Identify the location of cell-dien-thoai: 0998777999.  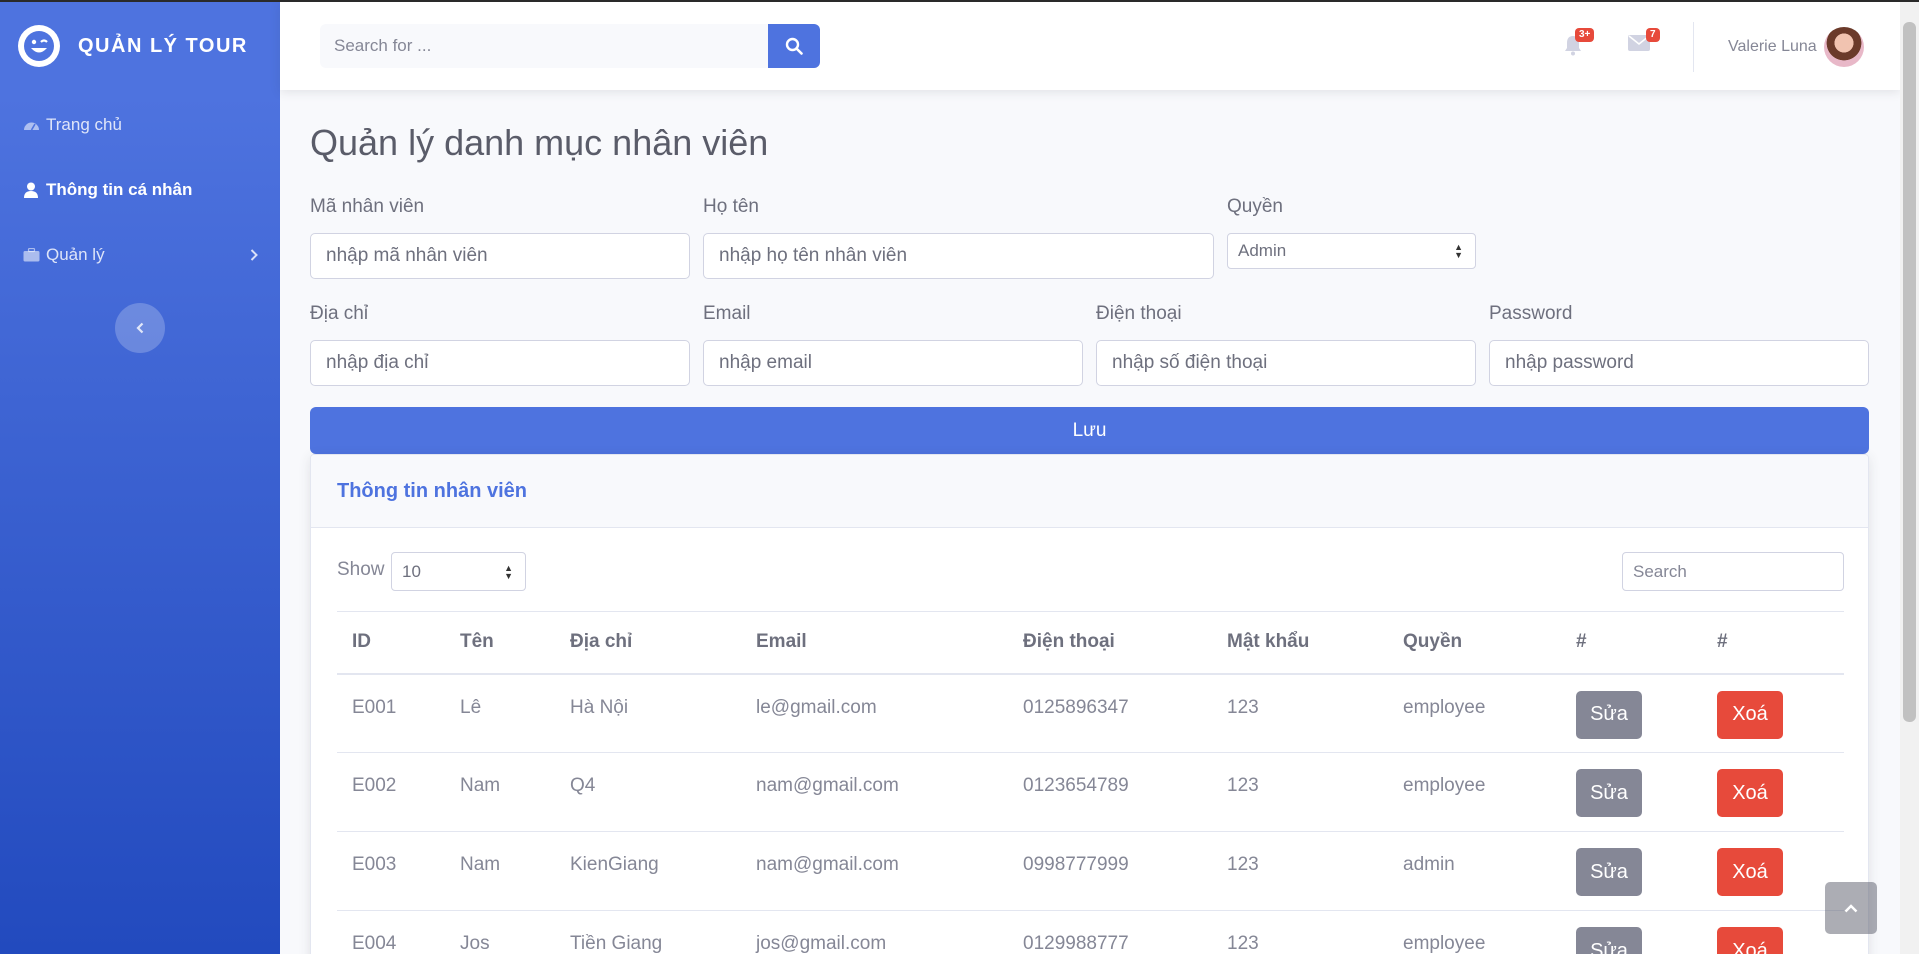
(1110, 871).